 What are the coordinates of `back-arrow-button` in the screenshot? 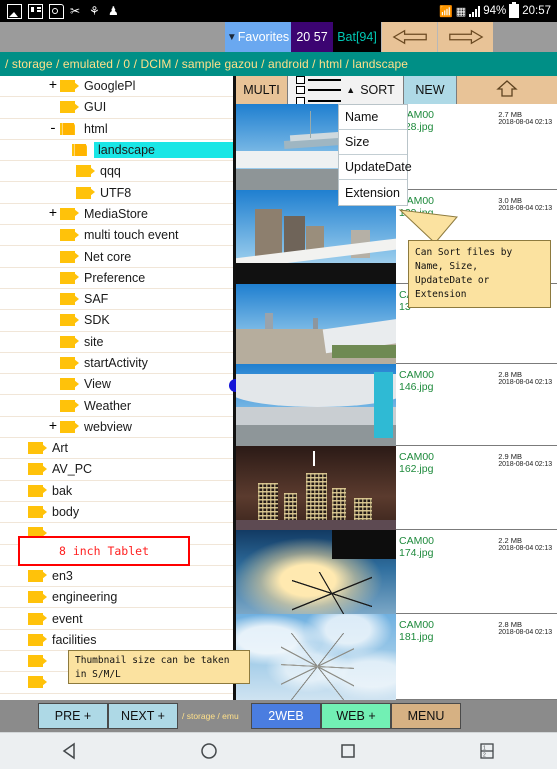 It's located at (409, 37).